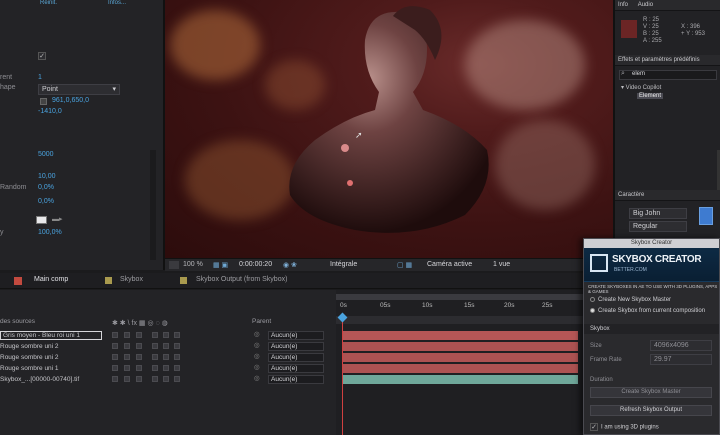 The width and height of the screenshot is (720, 435). What do you see at coordinates (51, 335) in the screenshot?
I see `layer-name: Gris moyen - Bleu roi uni 1` at bounding box center [51, 335].